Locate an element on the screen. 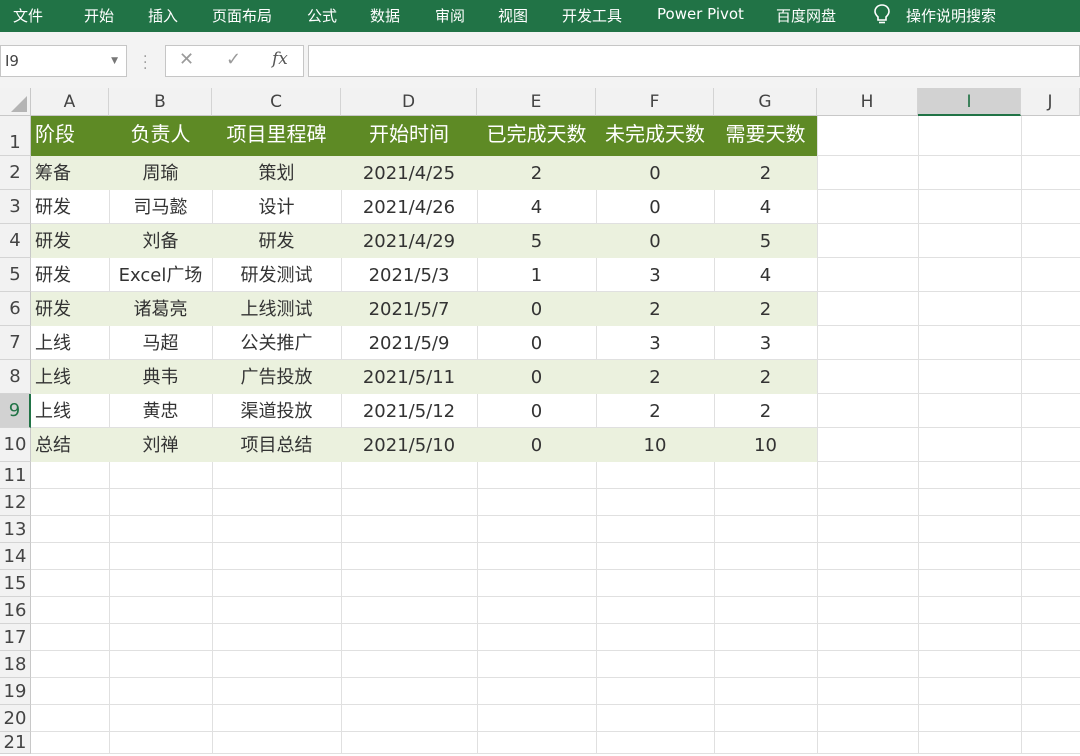  table-cell: 周瑜 is located at coordinates (160, 173).